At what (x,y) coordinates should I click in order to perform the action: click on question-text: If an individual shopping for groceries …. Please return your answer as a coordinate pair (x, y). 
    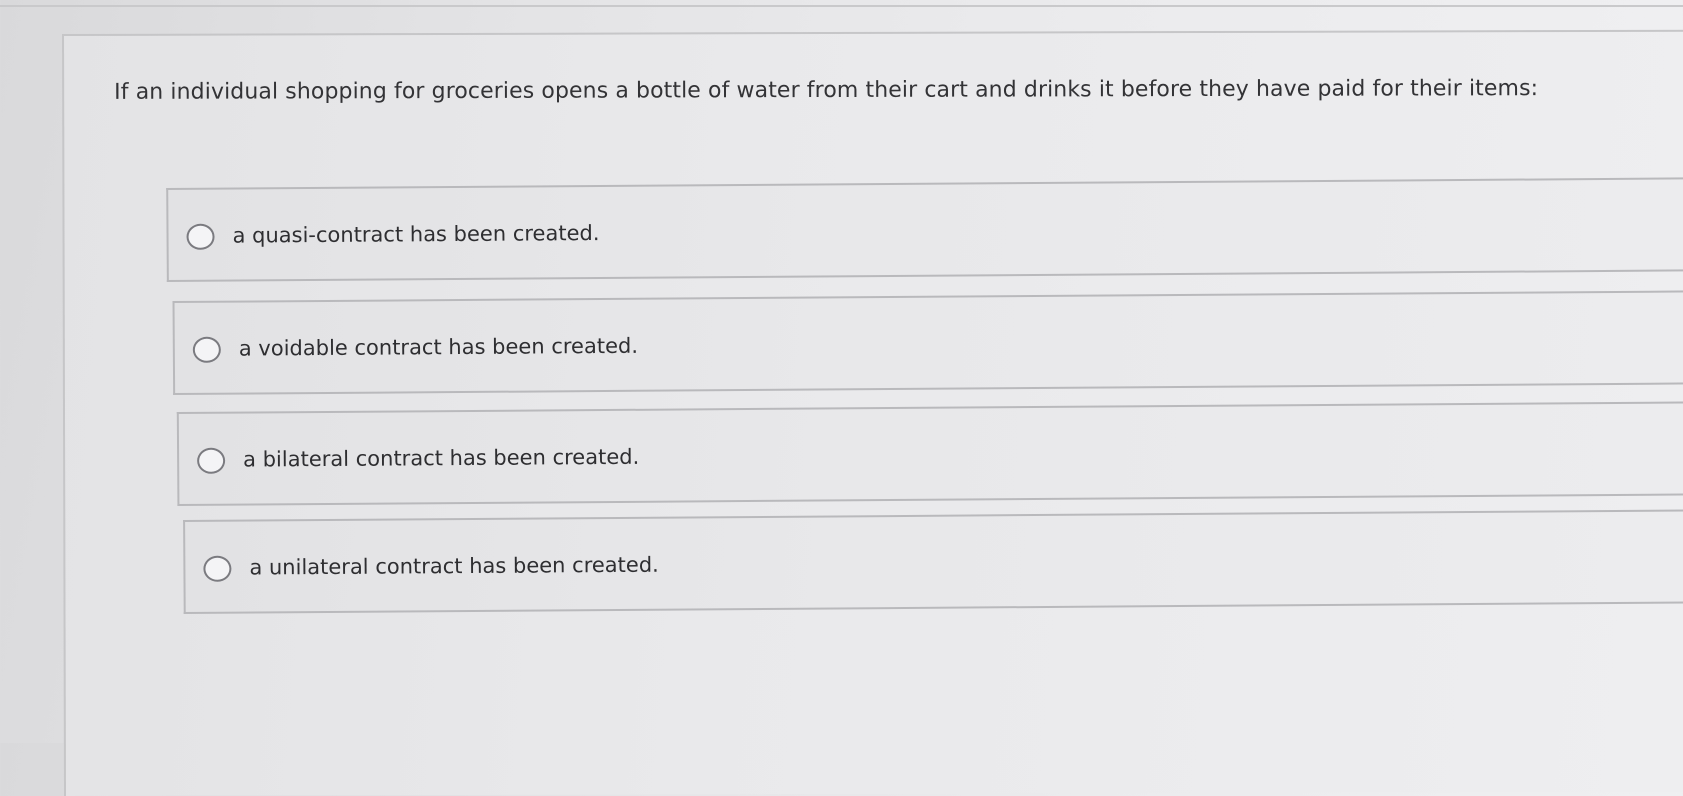
    Looking at the image, I should click on (826, 90).